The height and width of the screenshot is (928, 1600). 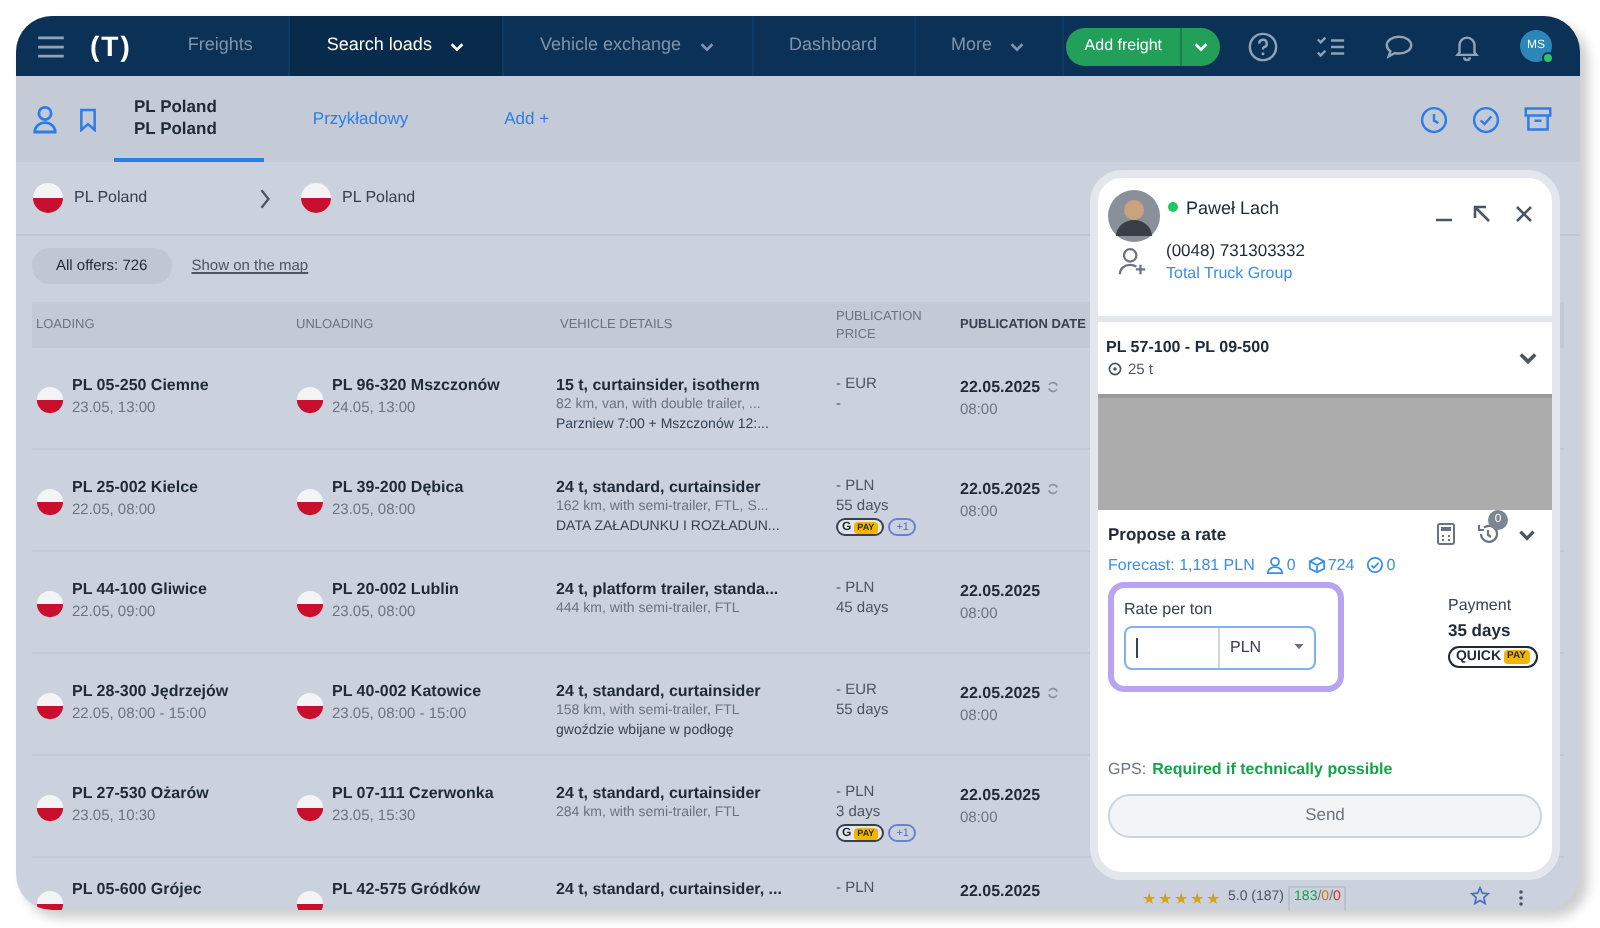 What do you see at coordinates (1467, 46) in the screenshot?
I see `bell-icon` at bounding box center [1467, 46].